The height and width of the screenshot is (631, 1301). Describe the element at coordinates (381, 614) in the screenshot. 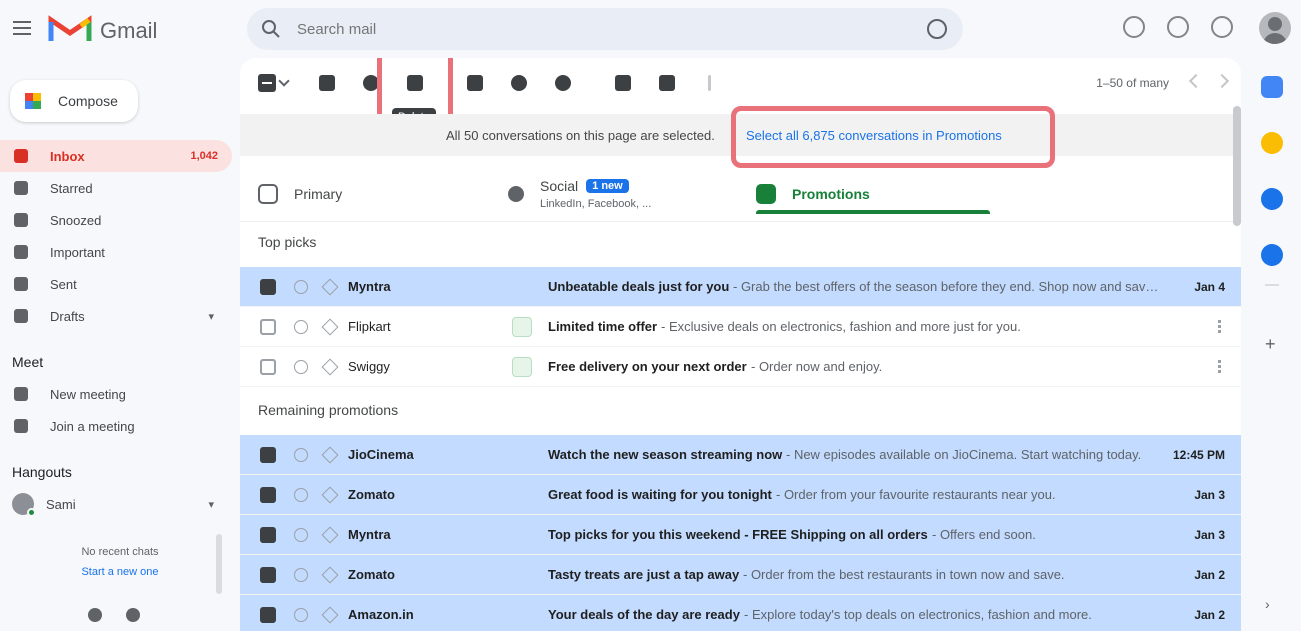

I see `row-sender: Amazon.in` at that location.